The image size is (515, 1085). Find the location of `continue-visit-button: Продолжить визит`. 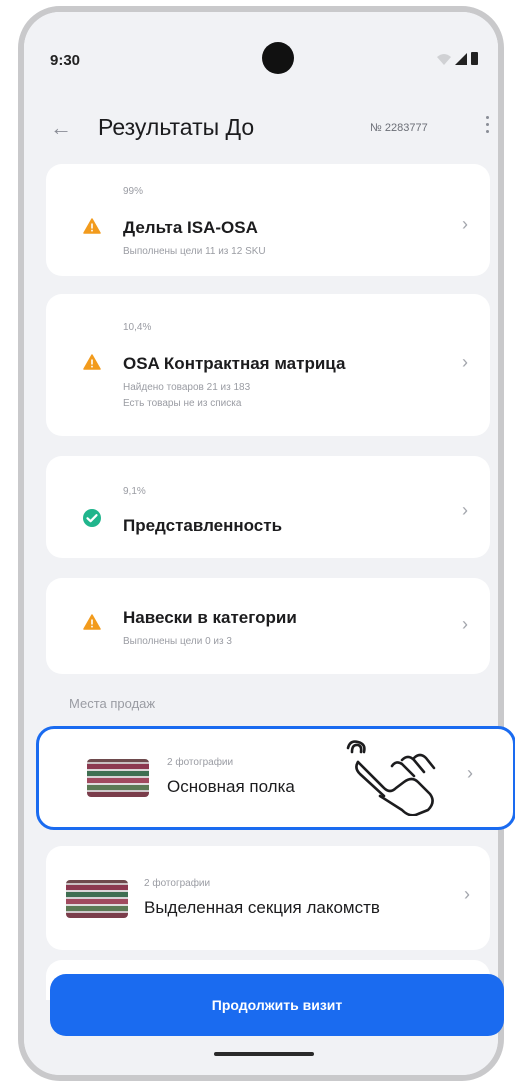

continue-visit-button: Продолжить визит is located at coordinates (277, 1005).